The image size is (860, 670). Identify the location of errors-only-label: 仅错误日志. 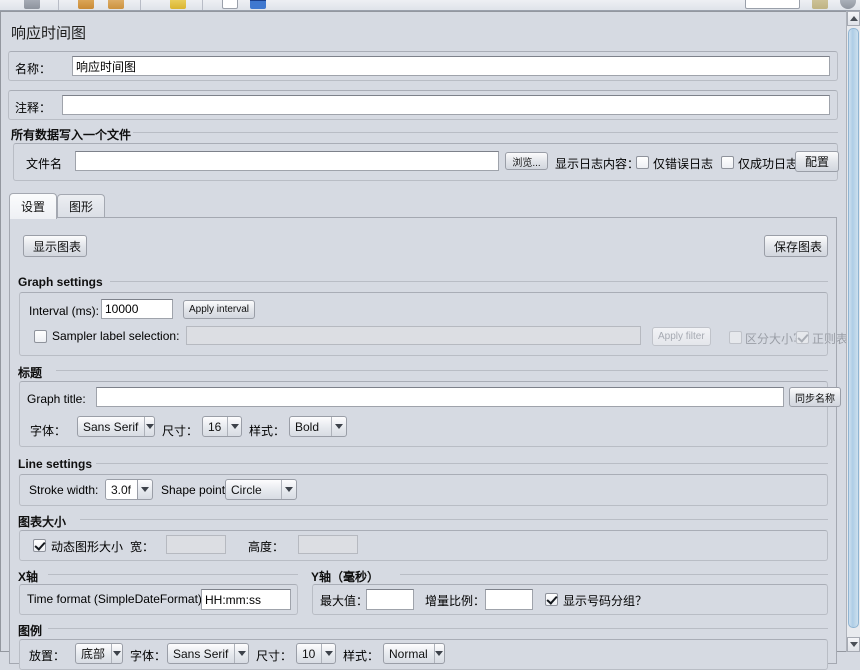
(683, 164).